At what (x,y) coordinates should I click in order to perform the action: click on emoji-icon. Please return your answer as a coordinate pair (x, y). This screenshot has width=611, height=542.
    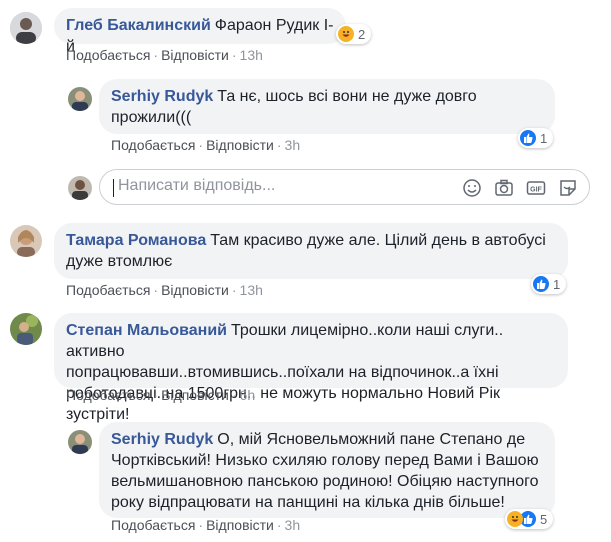
    Looking at the image, I should click on (472, 188).